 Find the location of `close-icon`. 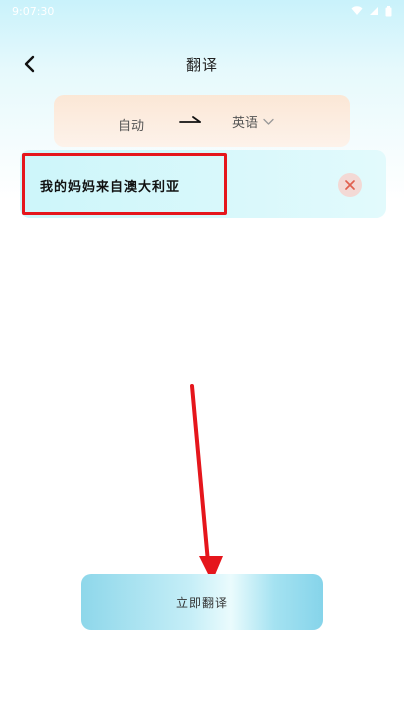

close-icon is located at coordinates (350, 185).